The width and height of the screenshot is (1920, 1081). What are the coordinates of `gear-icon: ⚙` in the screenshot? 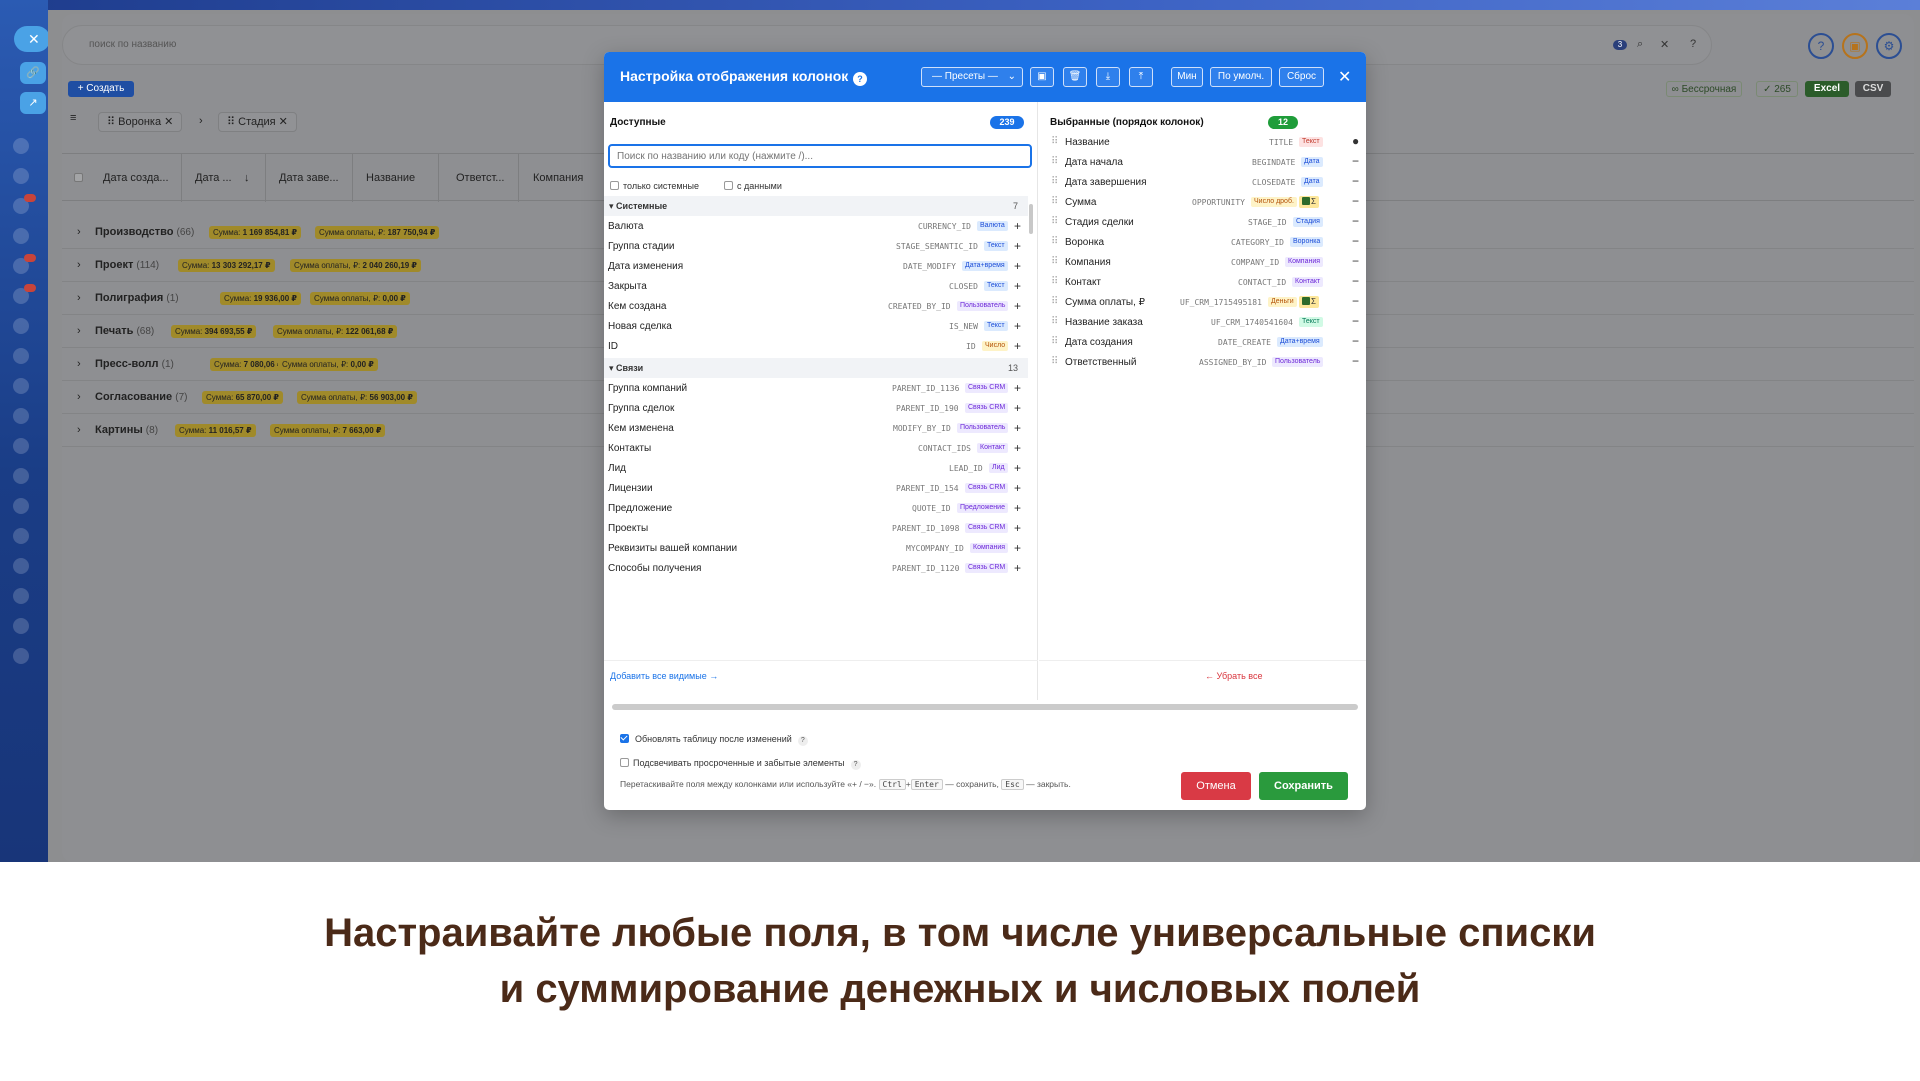 It's located at (1889, 46).